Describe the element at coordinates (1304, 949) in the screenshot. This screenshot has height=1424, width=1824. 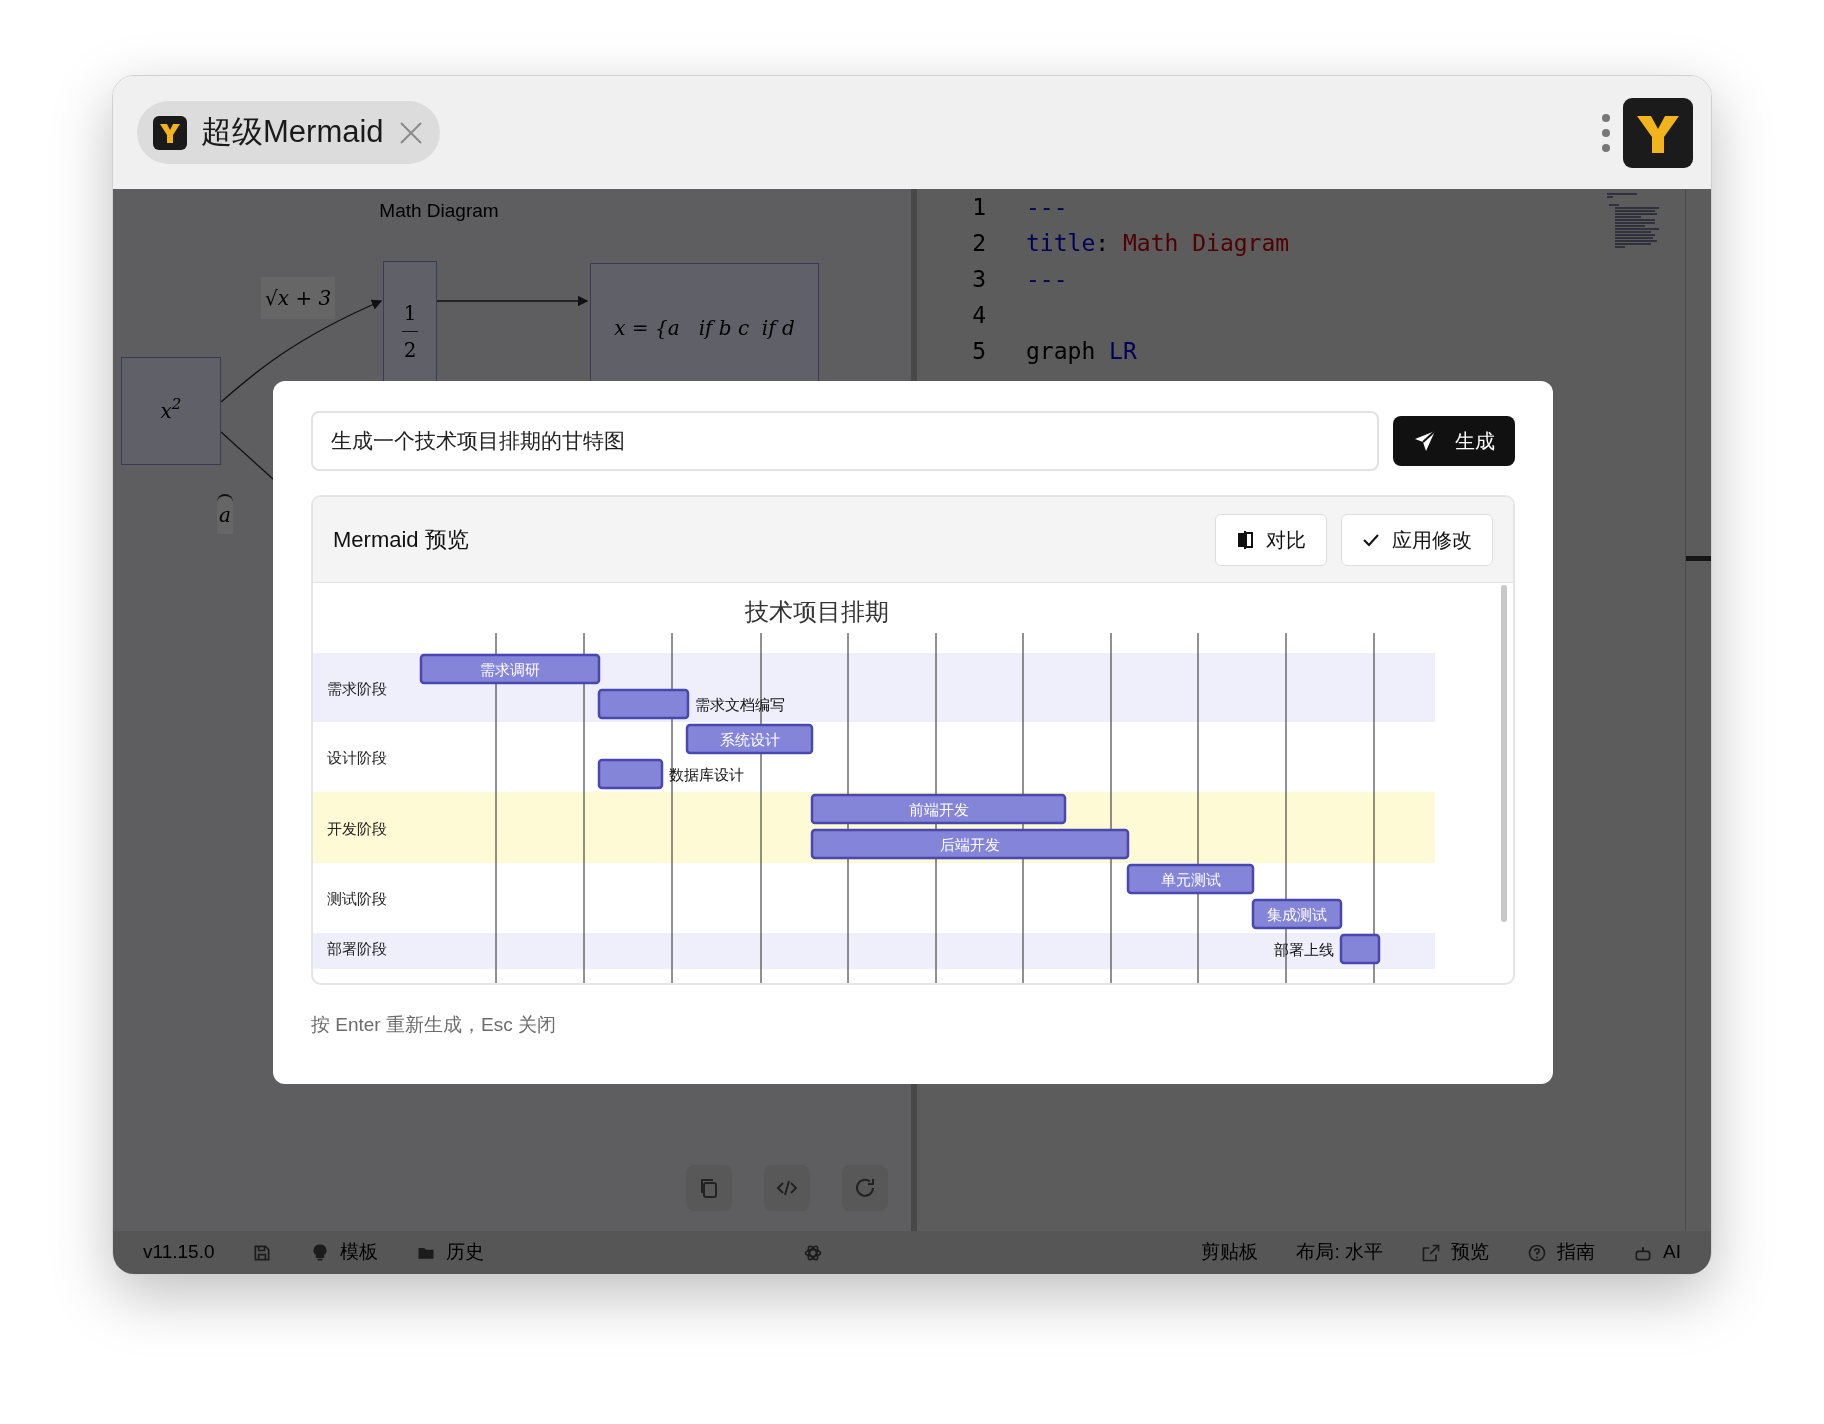
I see `task-label: 部署上线` at that location.